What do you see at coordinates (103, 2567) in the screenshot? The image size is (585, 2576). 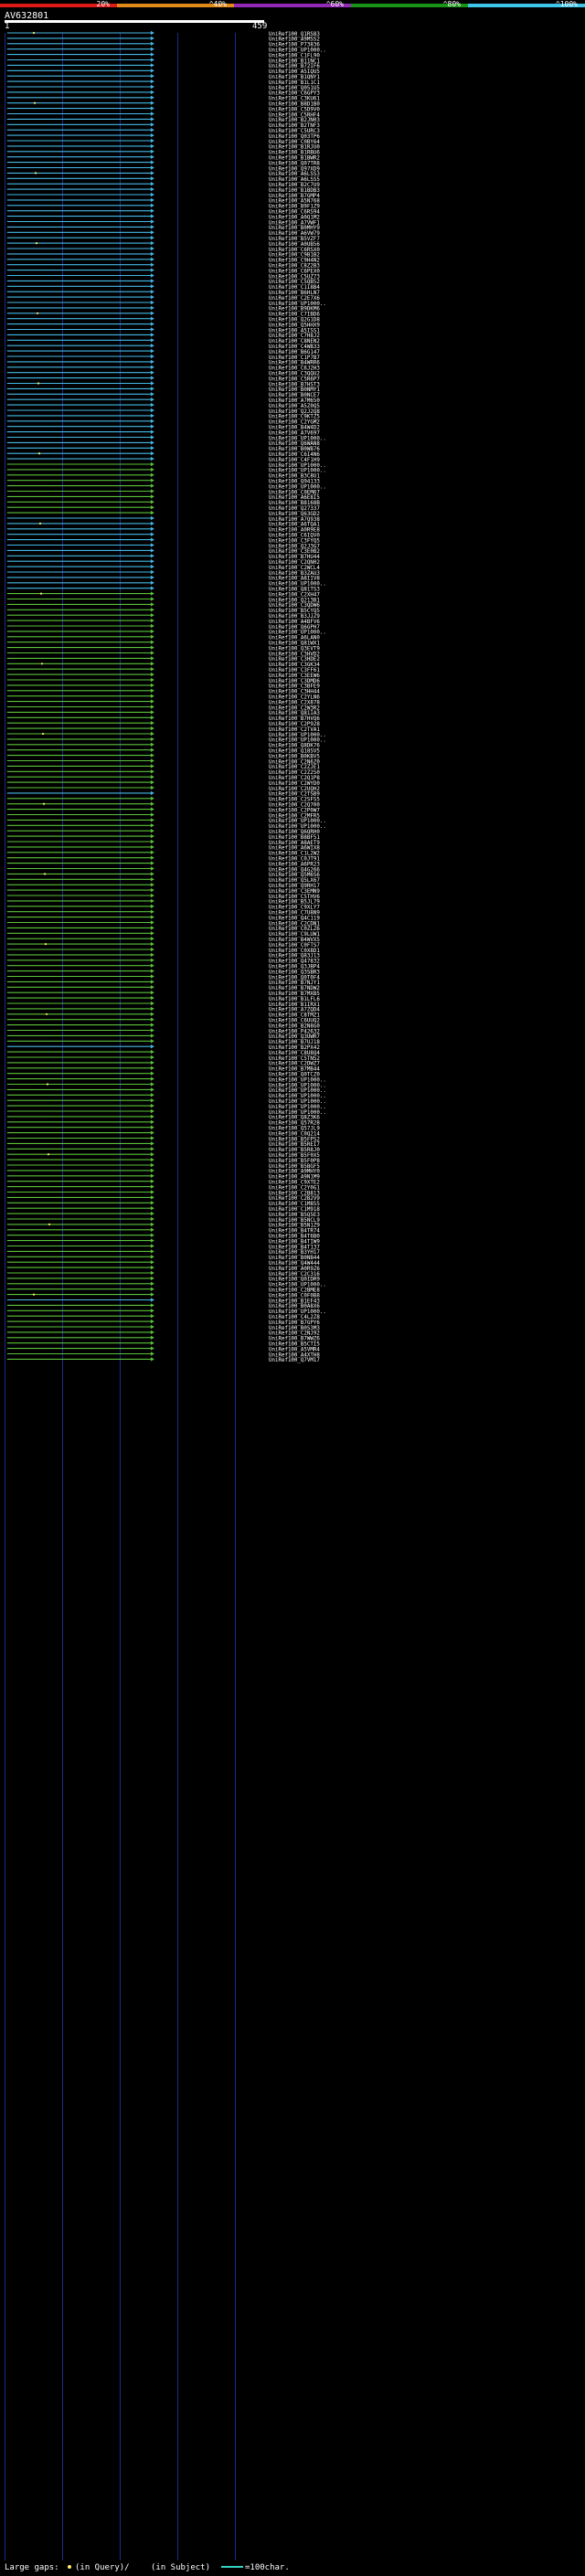 I see `legend-gap-query: (in Query)/` at bounding box center [103, 2567].